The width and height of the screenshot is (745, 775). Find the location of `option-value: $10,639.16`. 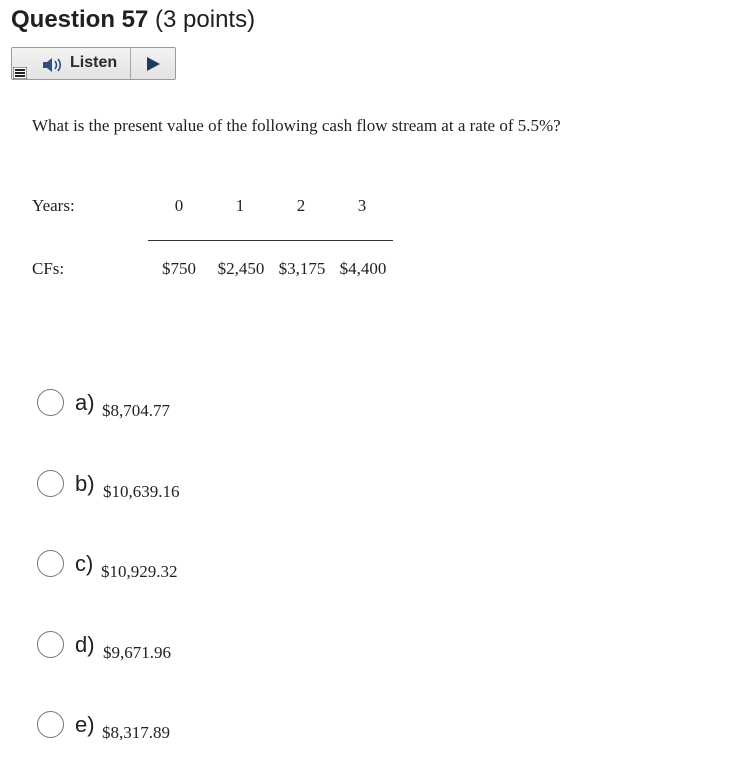

option-value: $10,639.16 is located at coordinates (141, 491).